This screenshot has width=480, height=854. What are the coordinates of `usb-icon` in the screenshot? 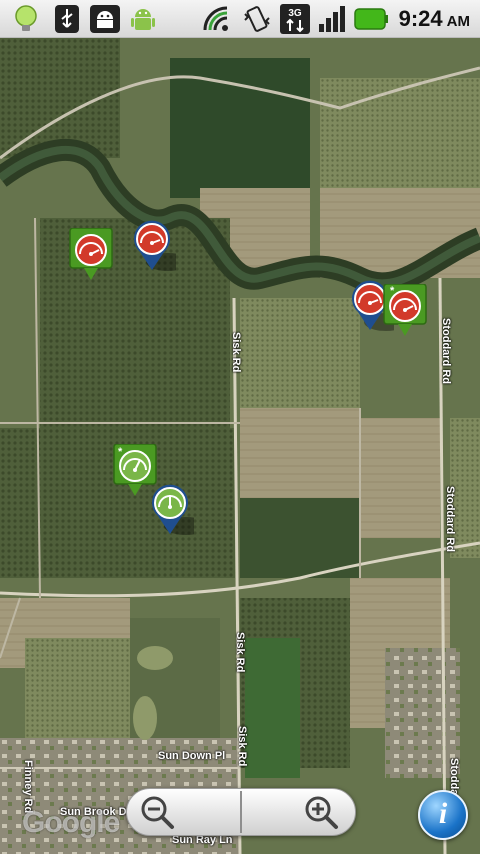 It's located at (67, 19).